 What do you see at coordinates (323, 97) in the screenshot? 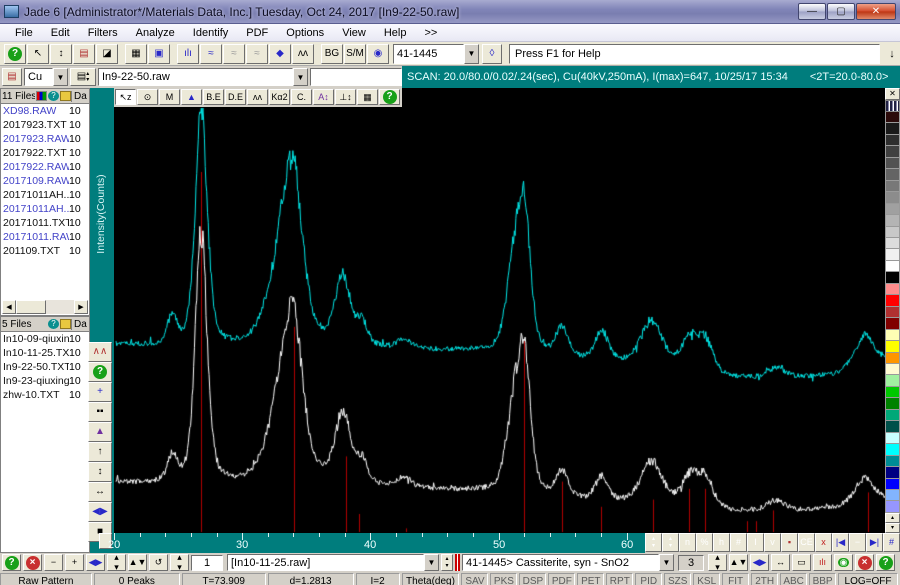
I see `y-scale: A↕` at bounding box center [323, 97].